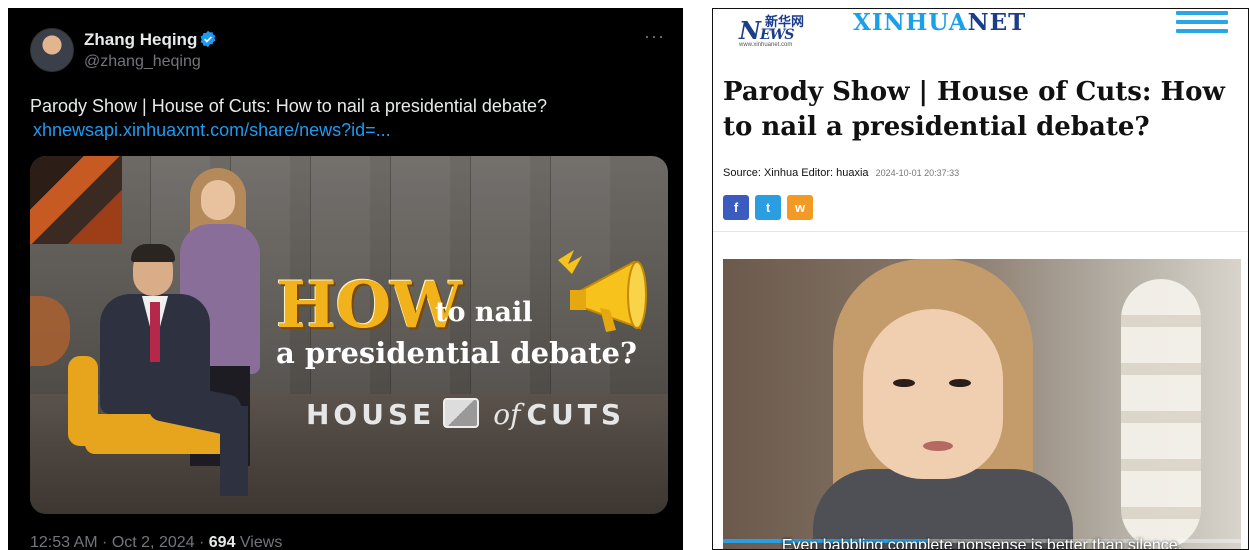 This screenshot has width=1249, height=550. What do you see at coordinates (369, 305) in the screenshot?
I see `image-title-how: HOW` at bounding box center [369, 305].